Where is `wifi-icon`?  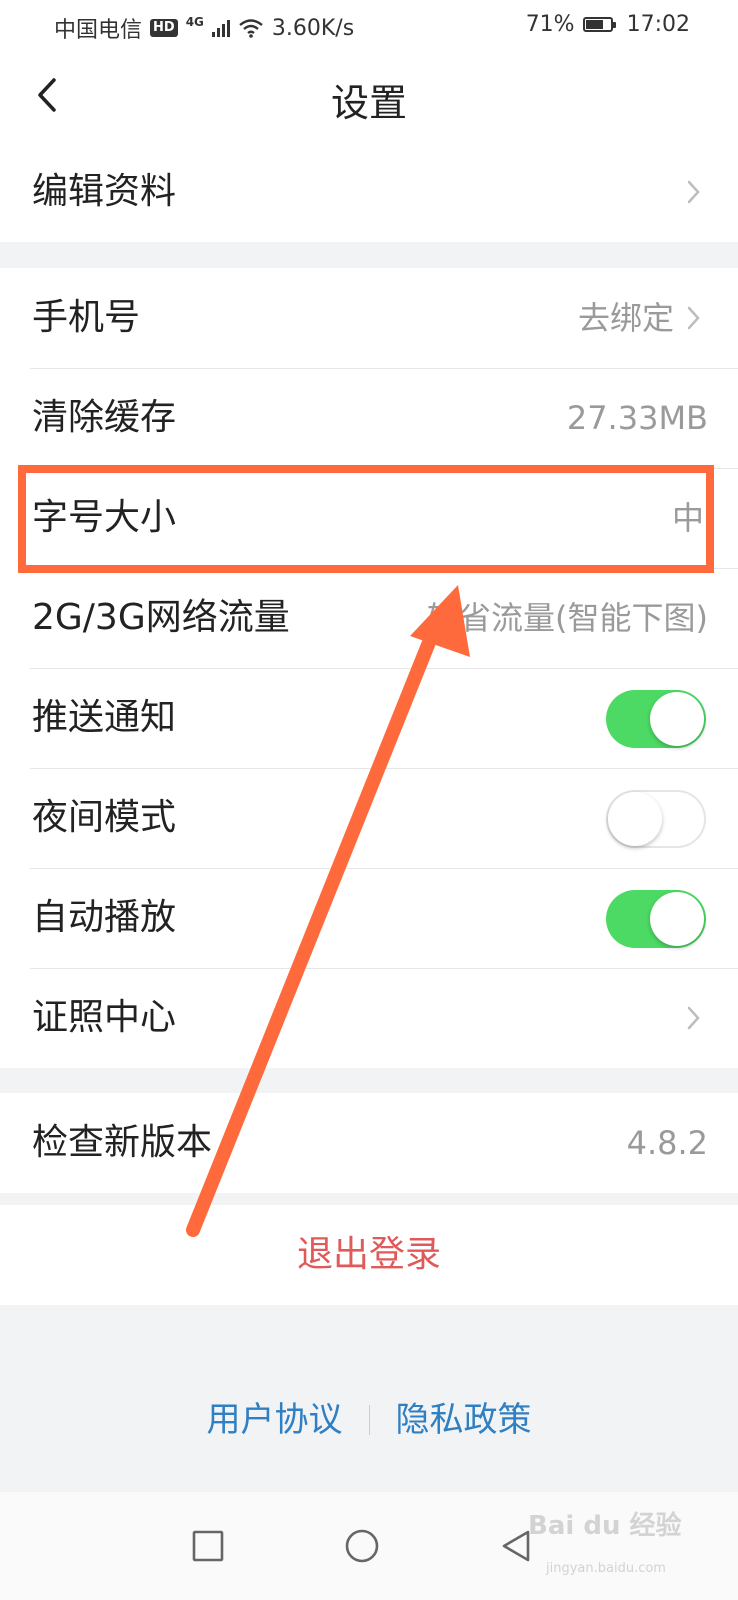
wifi-icon is located at coordinates (251, 28).